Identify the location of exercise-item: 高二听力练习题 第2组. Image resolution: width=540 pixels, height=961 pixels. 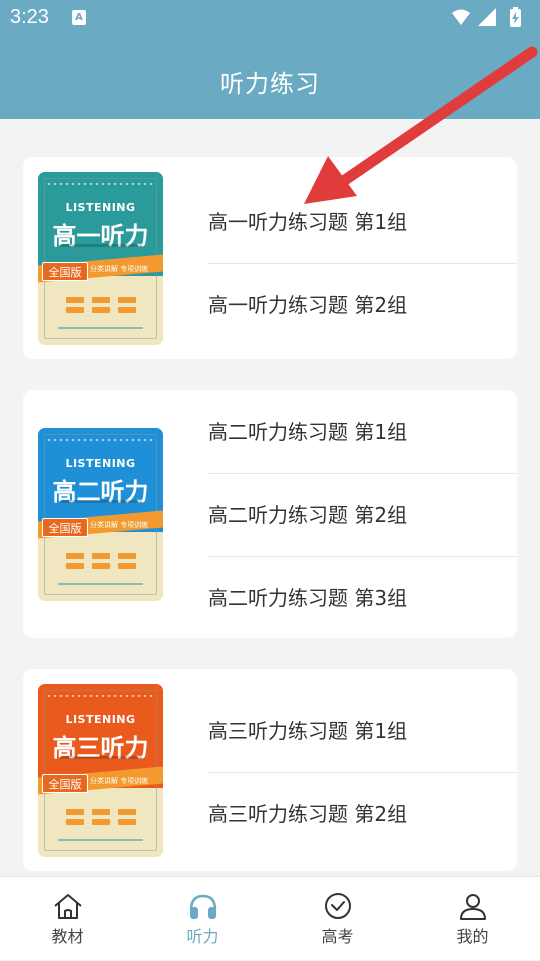
(362, 514).